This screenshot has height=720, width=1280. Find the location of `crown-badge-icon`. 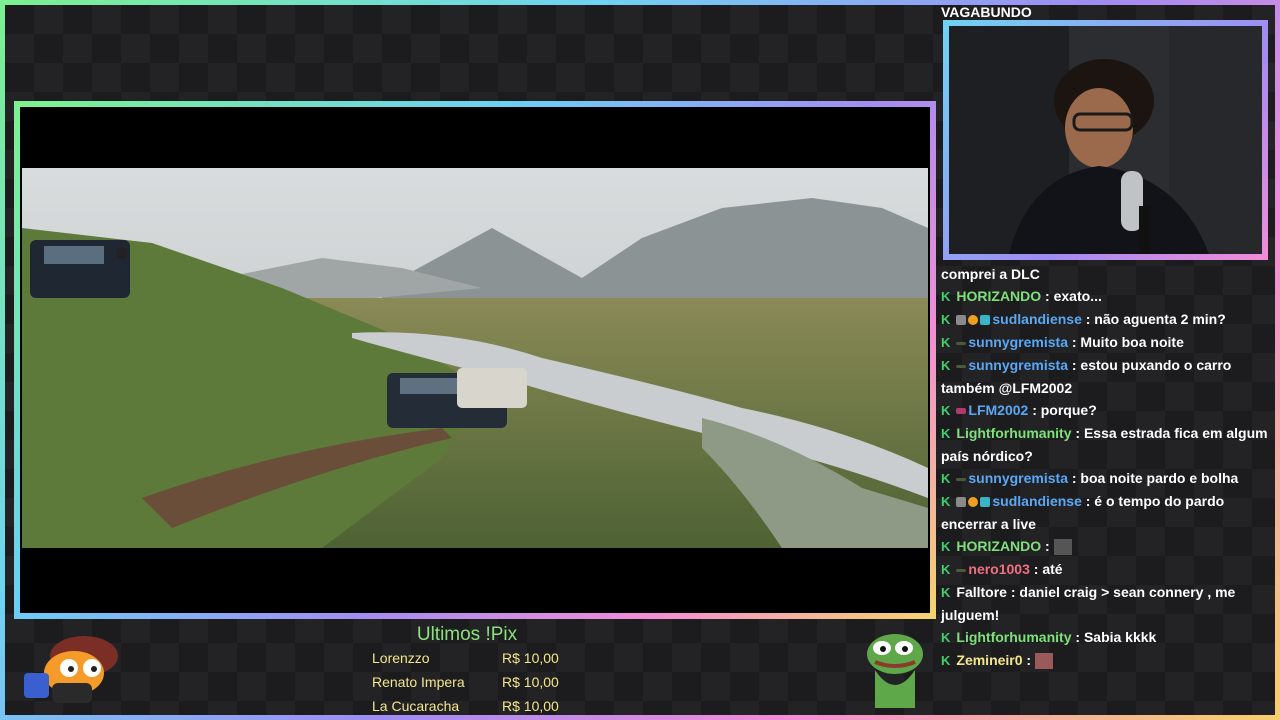

crown-badge-icon is located at coordinates (961, 411).